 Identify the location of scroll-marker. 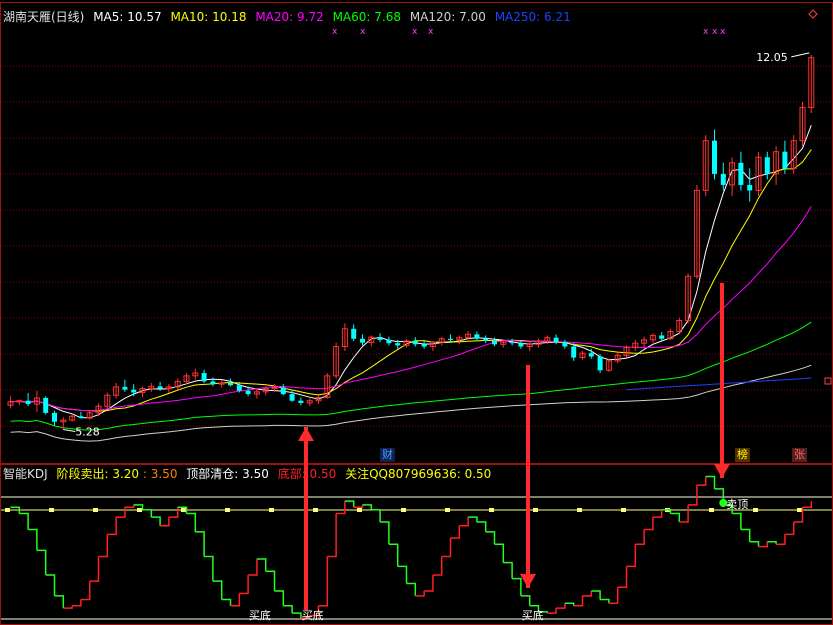
(828, 381).